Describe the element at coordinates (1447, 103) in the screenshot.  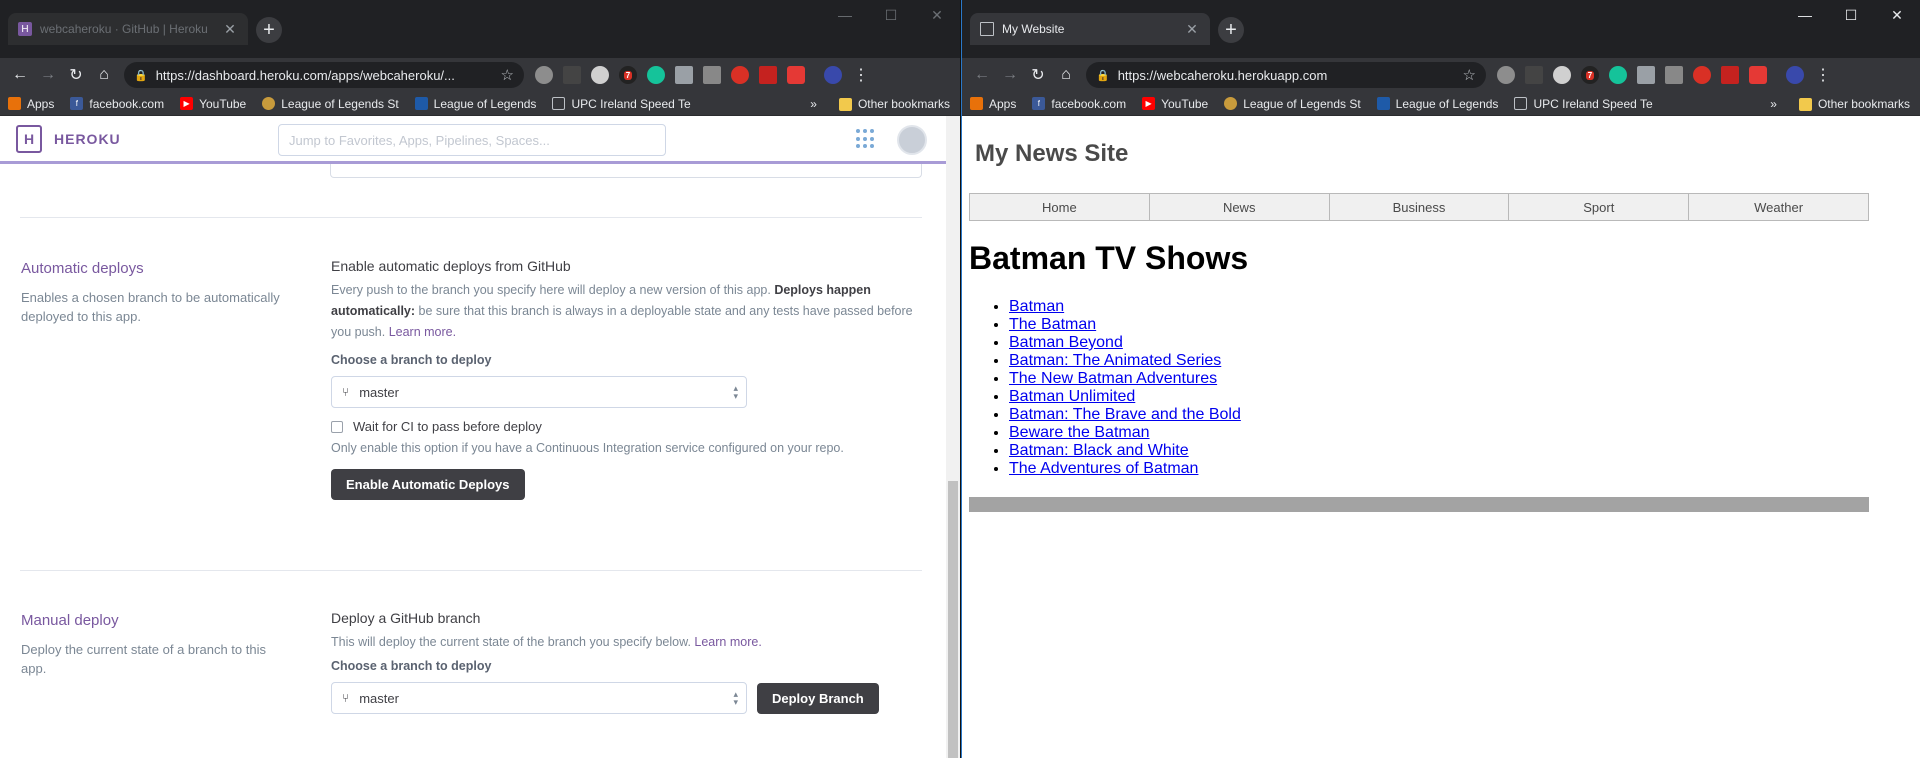
I see `bookmark-label: League of Legends` at that location.